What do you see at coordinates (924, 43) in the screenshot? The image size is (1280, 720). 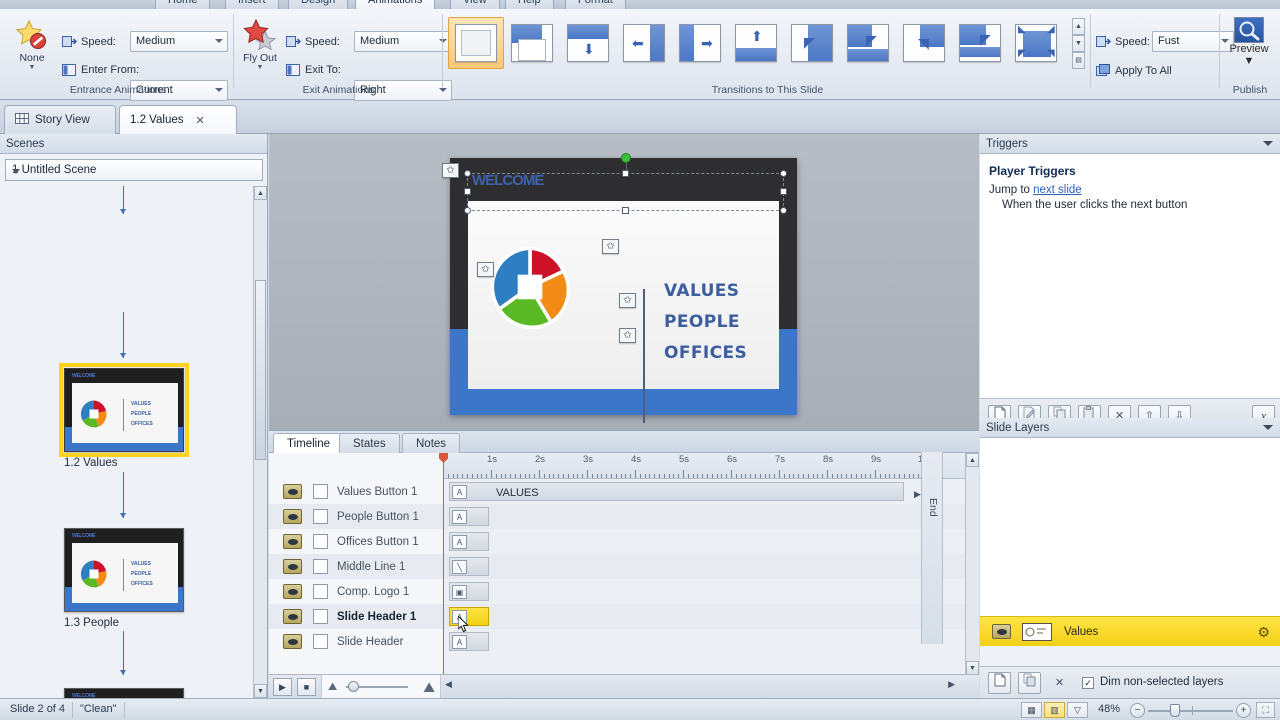 I see `transition-zoom-corner-bl: ◥` at bounding box center [924, 43].